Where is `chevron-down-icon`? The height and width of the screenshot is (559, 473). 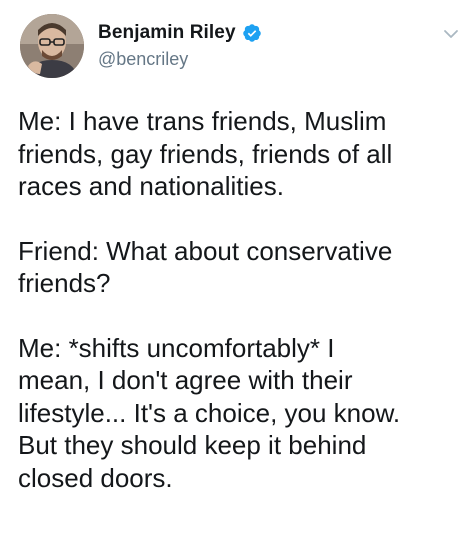
chevron-down-icon is located at coordinates (451, 32).